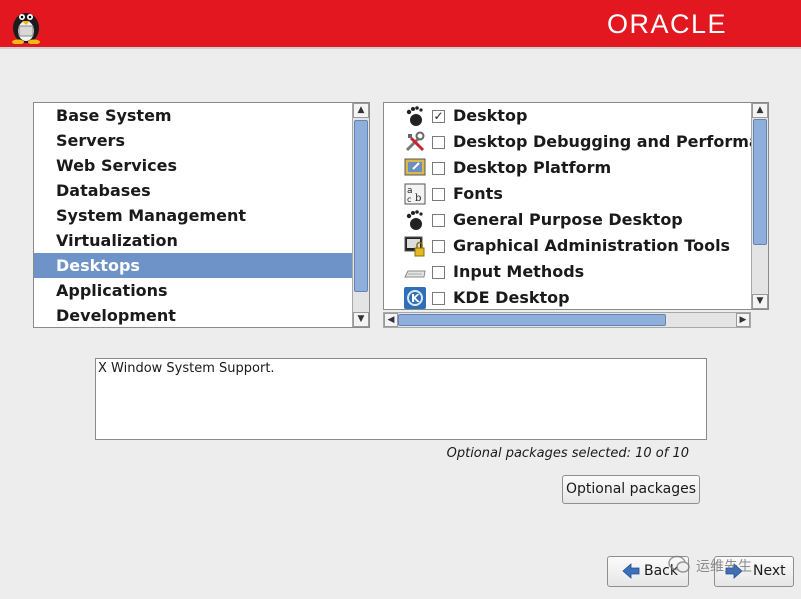 This screenshot has width=801, height=599. I want to click on optional-packages-status: Optional packages selected: 10 of 10, so click(567, 453).